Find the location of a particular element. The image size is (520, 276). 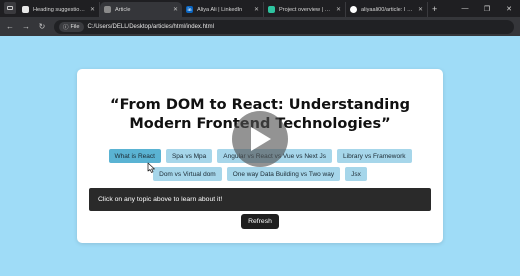

mouse-pointer-icon is located at coordinates (151, 167).